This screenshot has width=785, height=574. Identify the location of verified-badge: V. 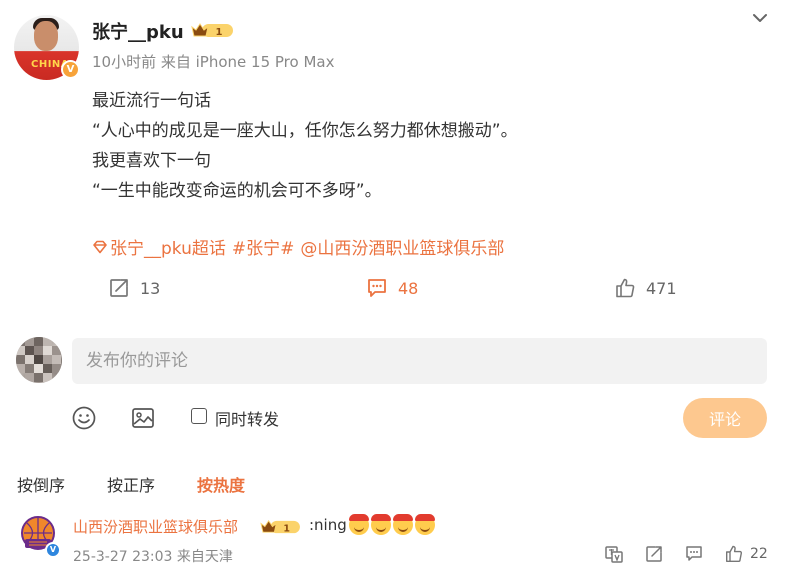
(70, 69).